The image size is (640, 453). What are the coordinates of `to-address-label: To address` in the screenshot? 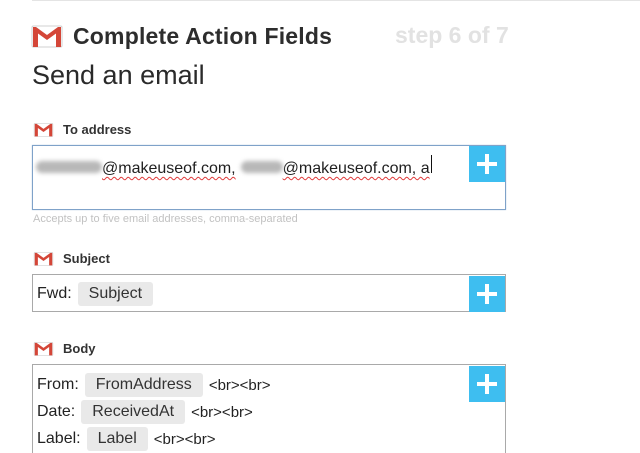 It's located at (82, 129).